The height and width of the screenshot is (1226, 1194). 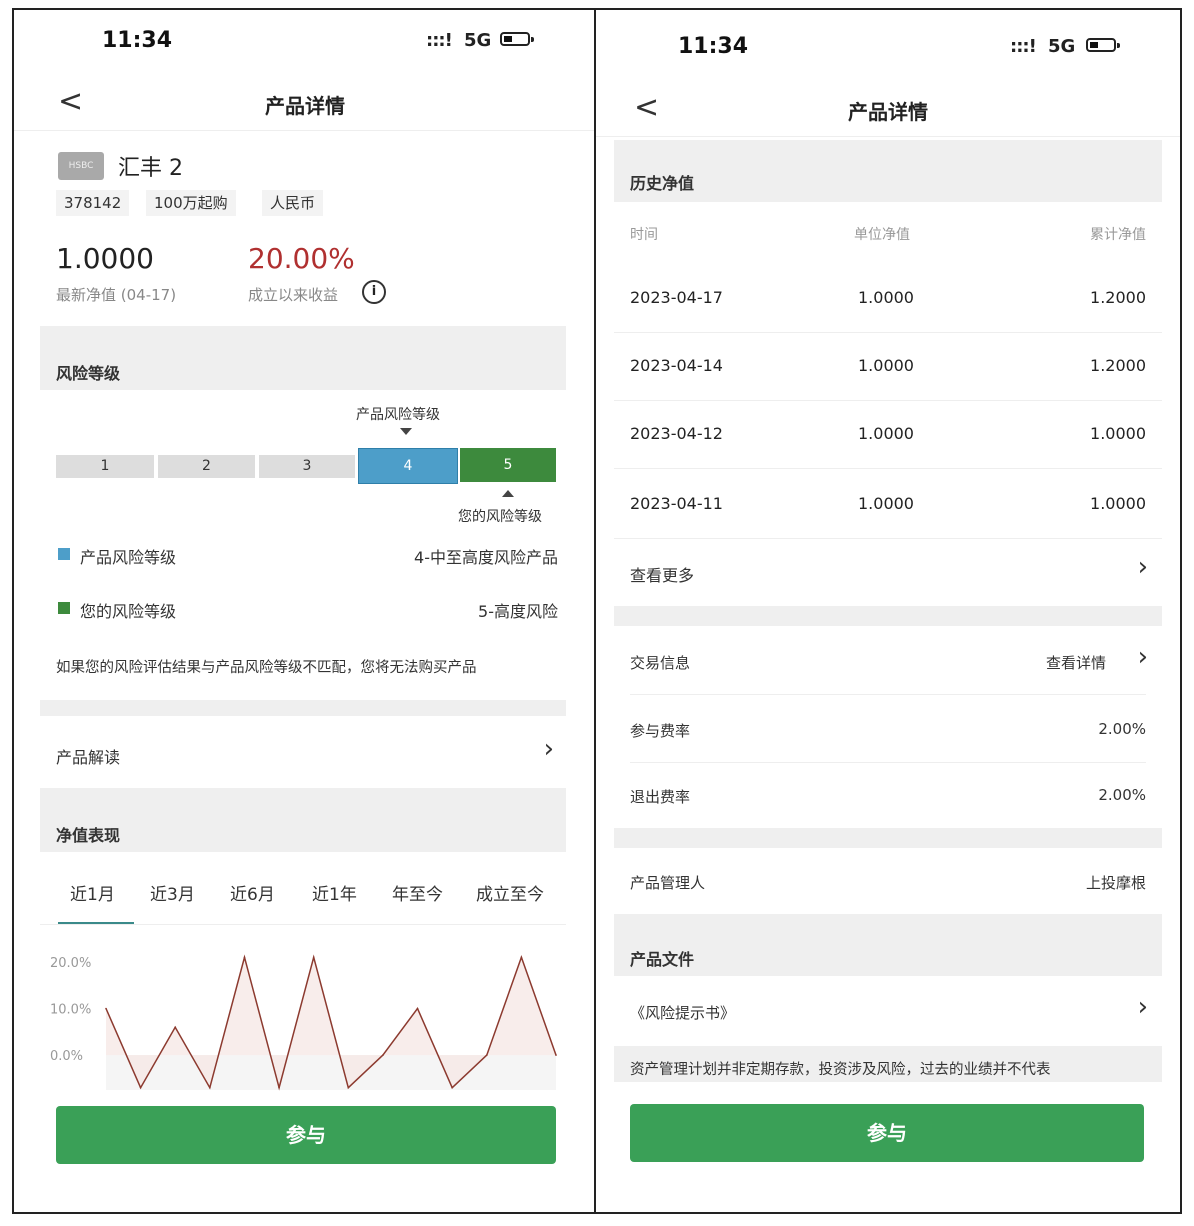 What do you see at coordinates (293, 203) in the screenshot?
I see `currency-tag: 人民币` at bounding box center [293, 203].